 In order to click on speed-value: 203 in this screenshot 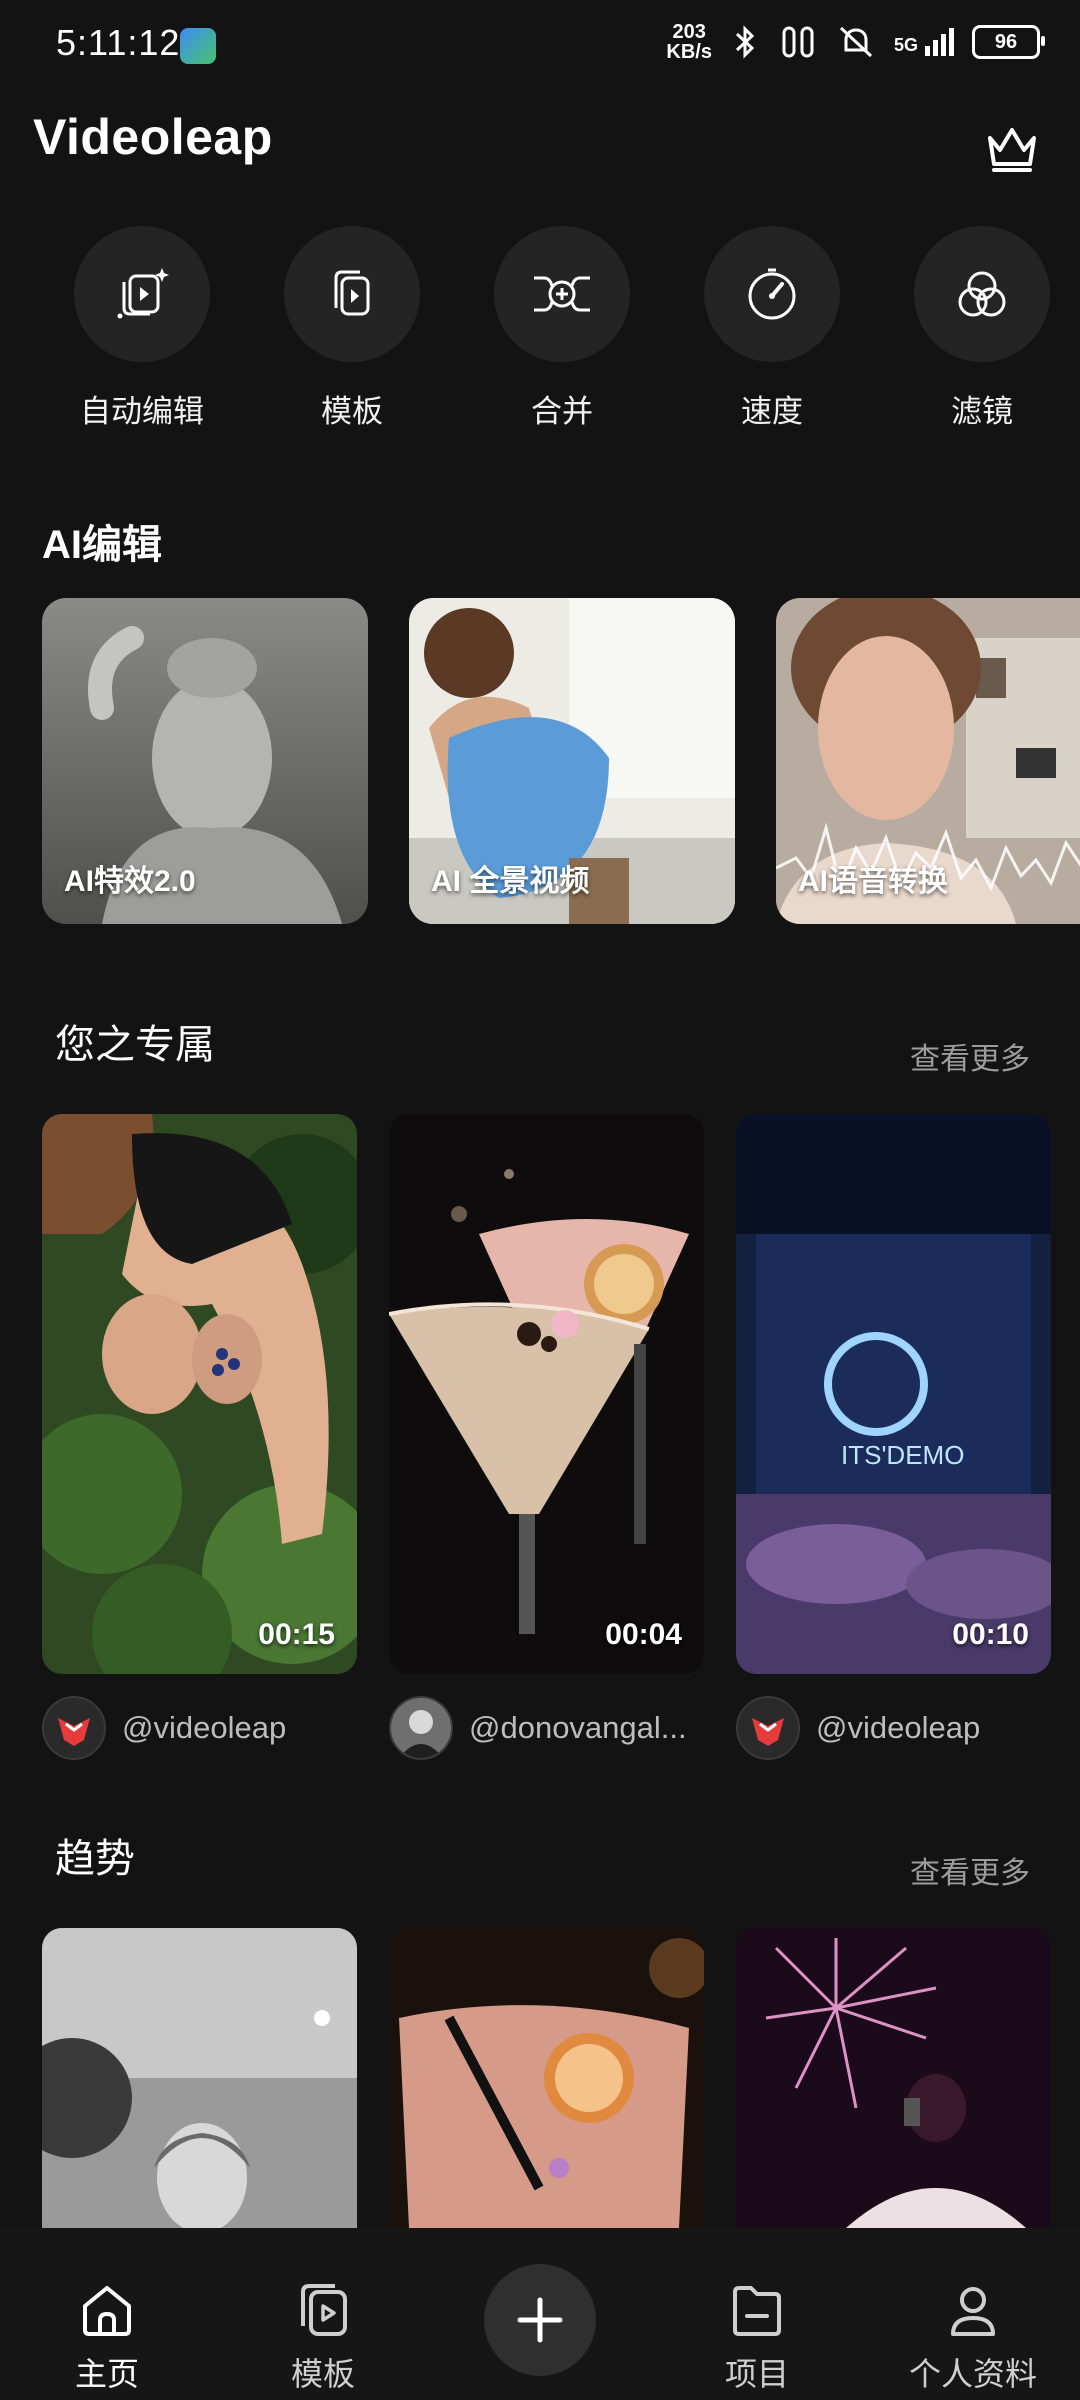, I will do `click(689, 32)`.